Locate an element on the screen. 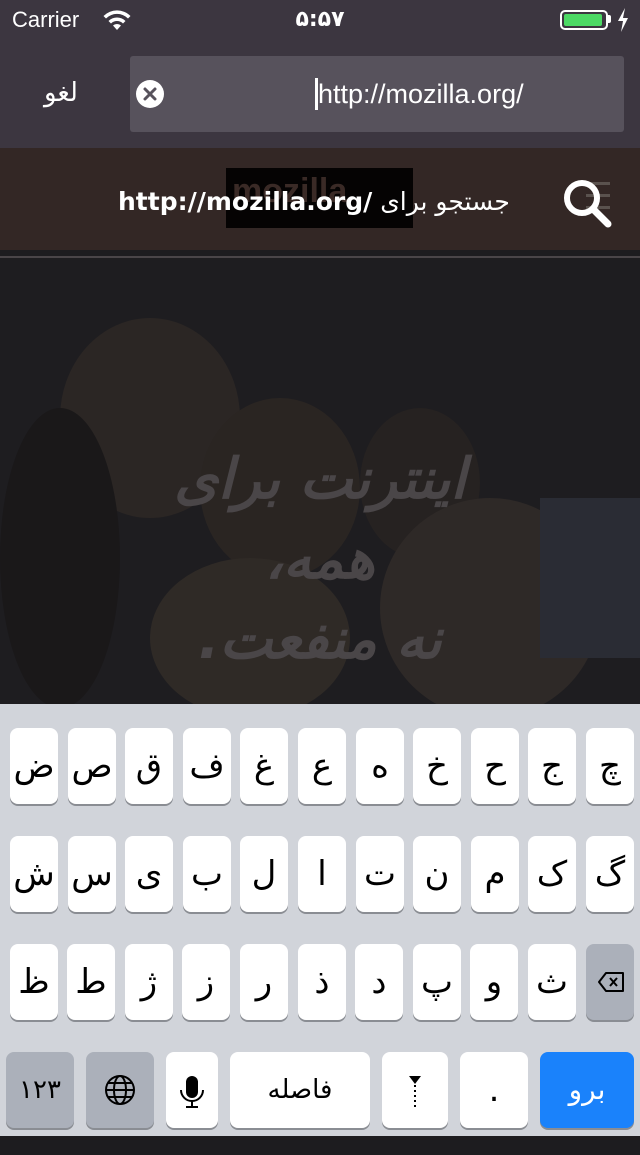 Image resolution: width=640 pixels, height=1155 pixels. status-bar: Carrier ۵:۵۷ is located at coordinates (320, 20).